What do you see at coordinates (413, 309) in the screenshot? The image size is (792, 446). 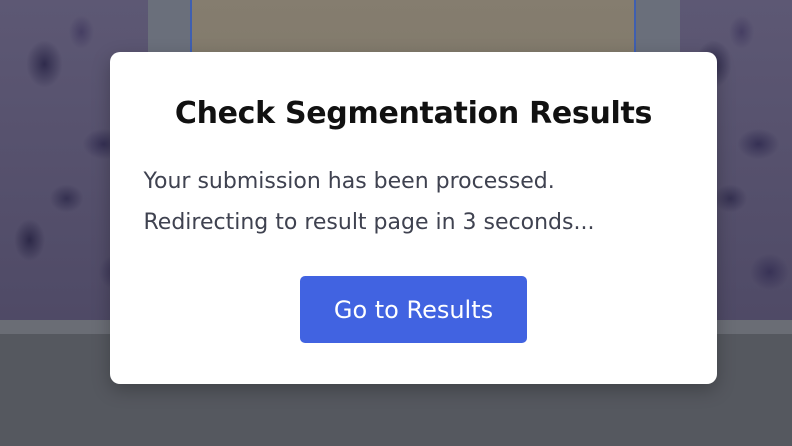 I see `go-to-results-button: Go to Results` at bounding box center [413, 309].